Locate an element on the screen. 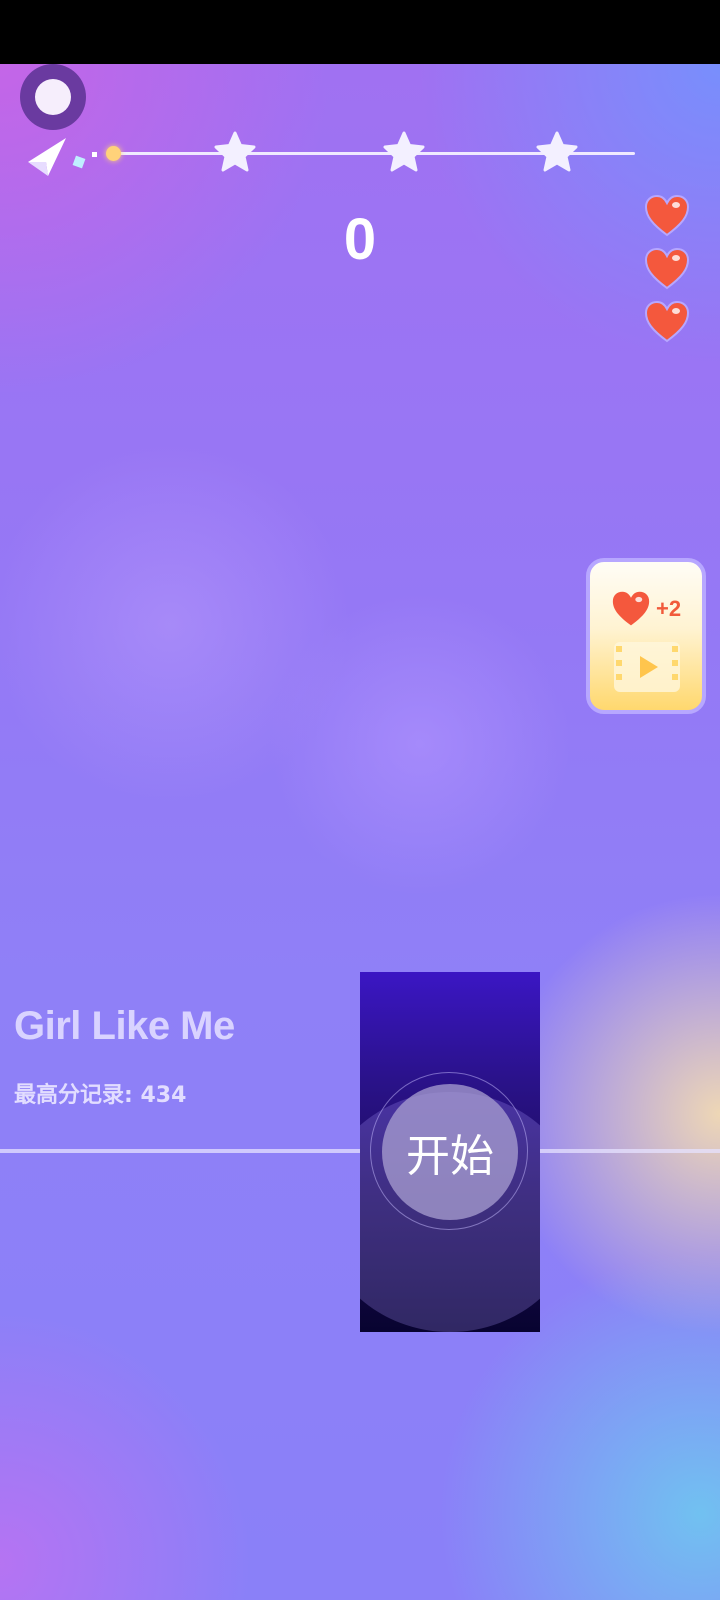  start-button: 开始 is located at coordinates (450, 1152).